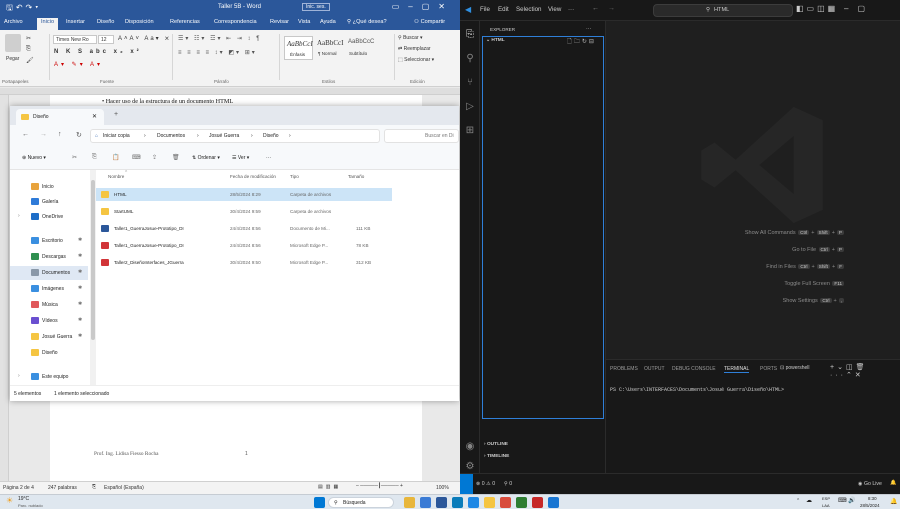 The height and width of the screenshot is (509, 900). Describe the element at coordinates (768, 369) in the screenshot. I see `panel-tab-ports: PORTS` at that location.